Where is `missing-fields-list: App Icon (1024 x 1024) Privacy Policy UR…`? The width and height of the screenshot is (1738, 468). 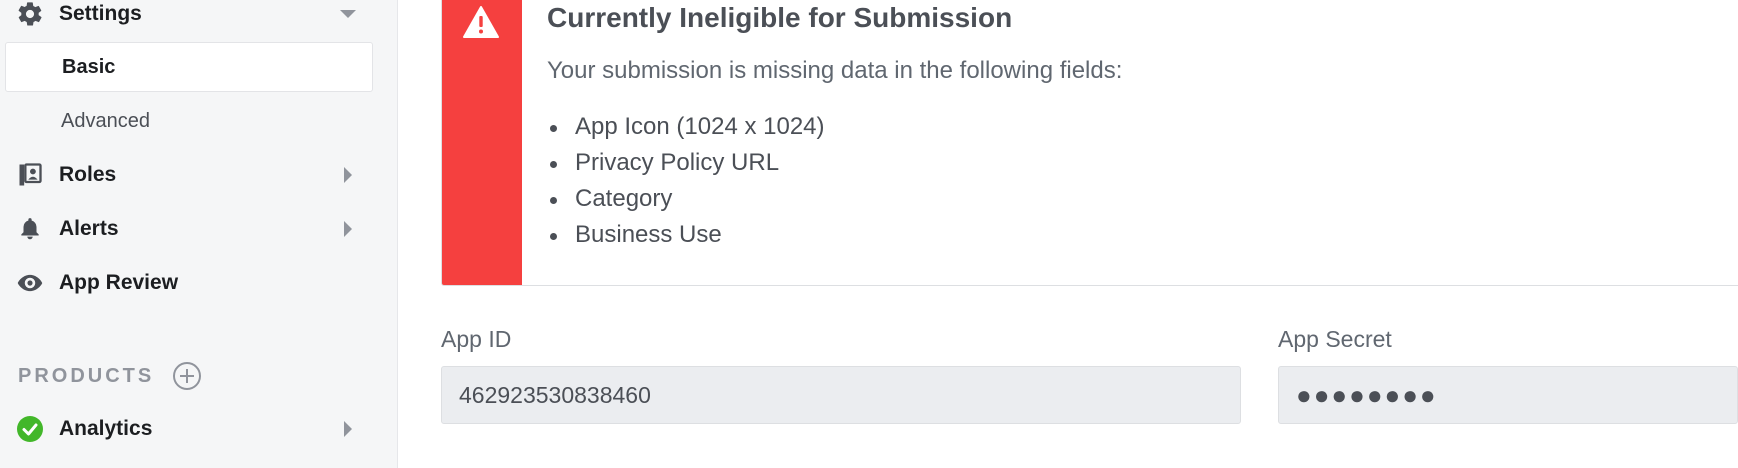 missing-fields-list: App Icon (1024 x 1024) Privacy Policy UR… is located at coordinates (686, 181).